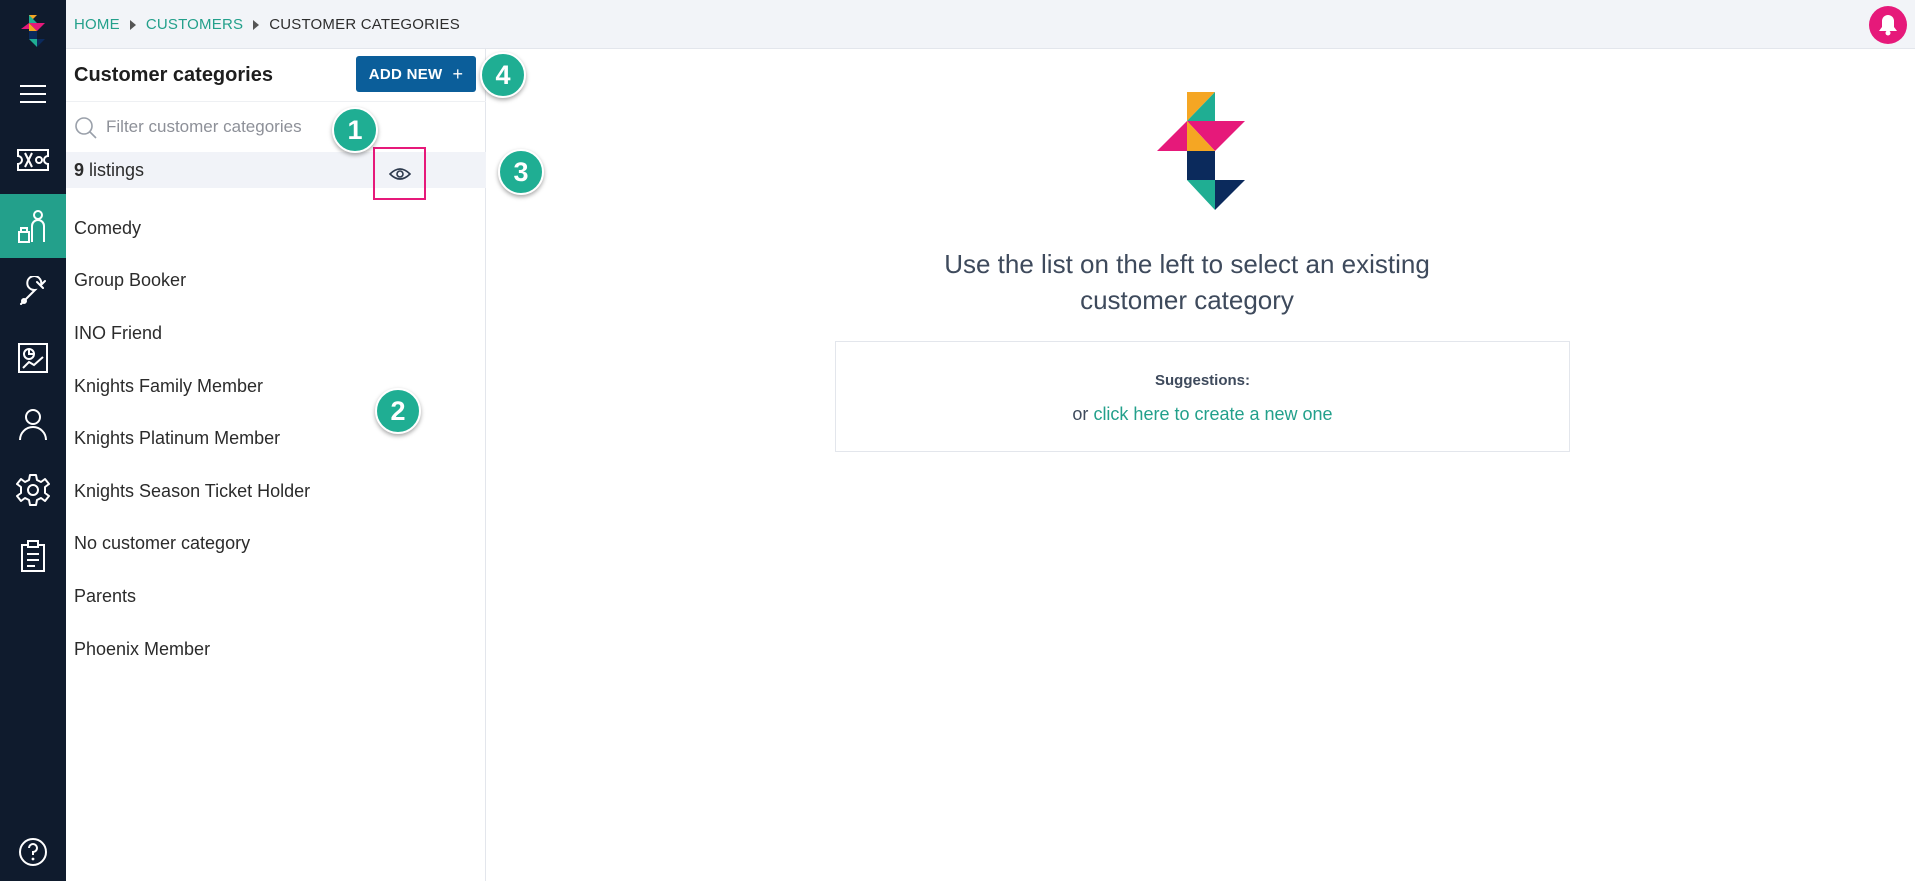 Image resolution: width=1915 pixels, height=881 pixels. I want to click on list-item: Group Booker, so click(276, 281).